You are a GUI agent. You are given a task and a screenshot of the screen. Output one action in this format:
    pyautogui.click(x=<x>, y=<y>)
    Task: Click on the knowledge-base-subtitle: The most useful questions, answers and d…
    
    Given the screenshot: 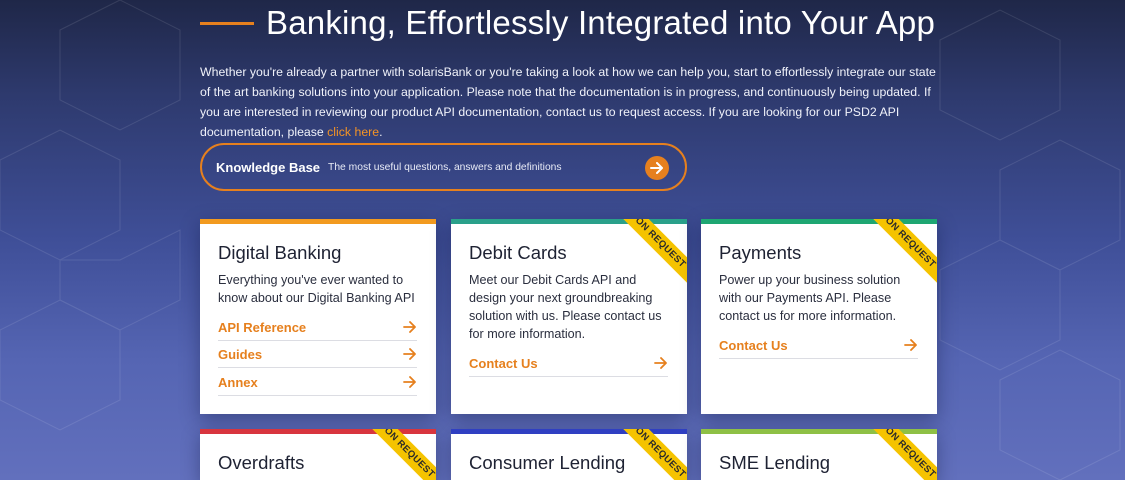 What is the action you would take?
    pyautogui.click(x=445, y=167)
    